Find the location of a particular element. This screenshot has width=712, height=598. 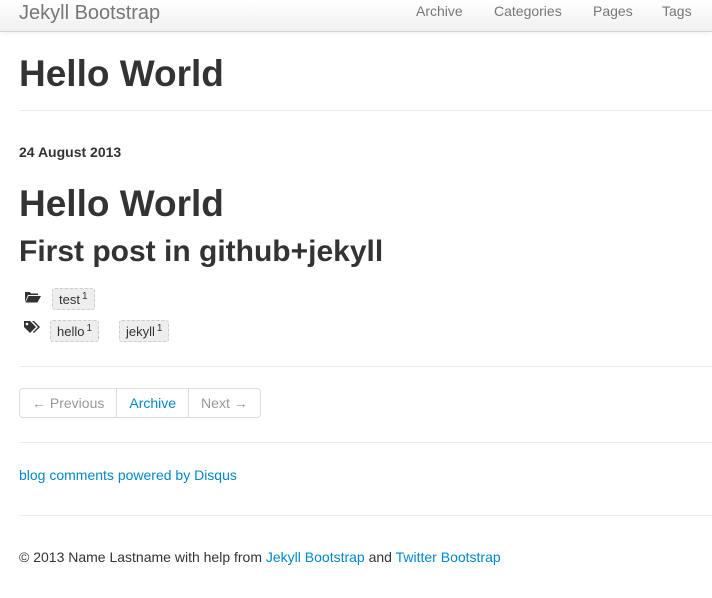

nav-archive: Archive is located at coordinates (439, 11).